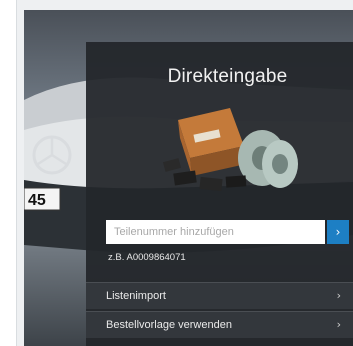 Image resolution: width=353 pixels, height=346 pixels. I want to click on panel-title: Direkteingabe, so click(227, 76).